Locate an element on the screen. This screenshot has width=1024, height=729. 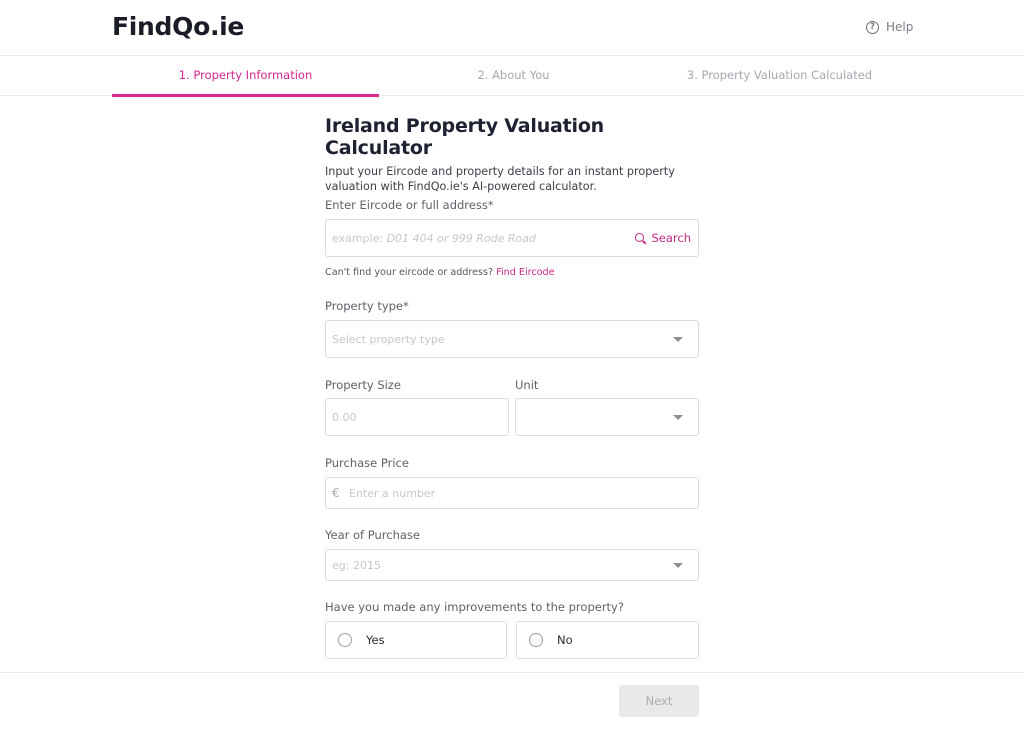
step-property-valuation-calculated: 3. Property Valuation Calculated is located at coordinates (779, 76).